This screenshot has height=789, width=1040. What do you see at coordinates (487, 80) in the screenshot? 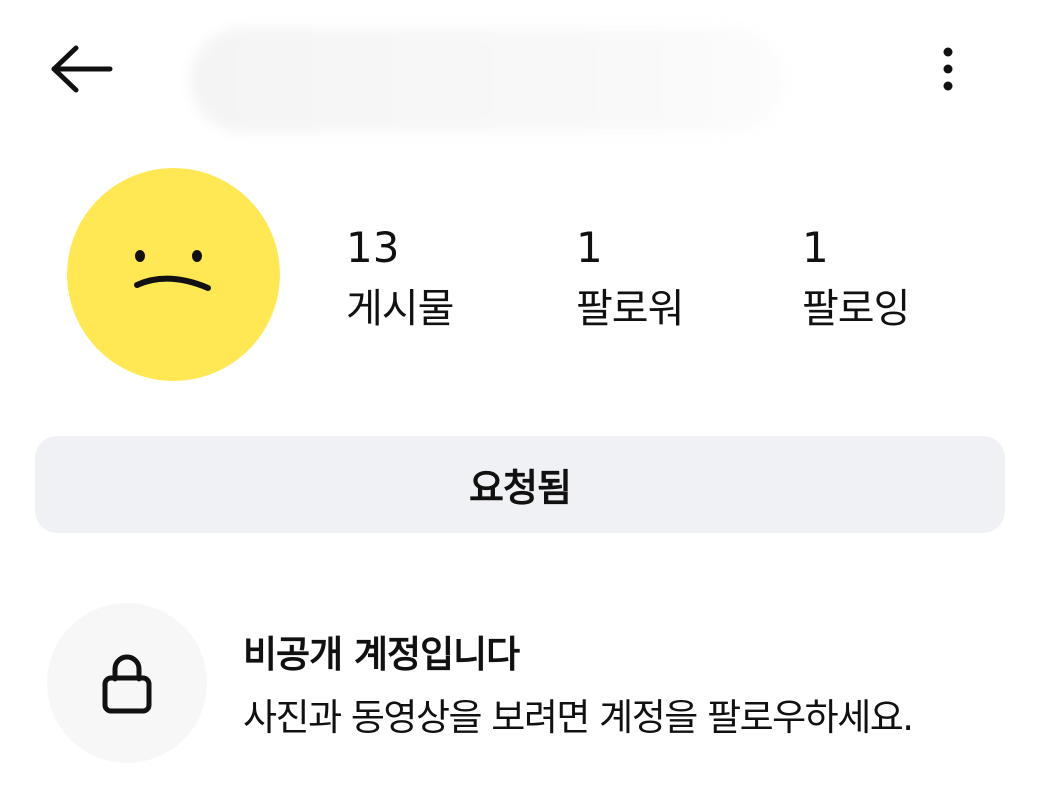
I see `username-redacted` at bounding box center [487, 80].